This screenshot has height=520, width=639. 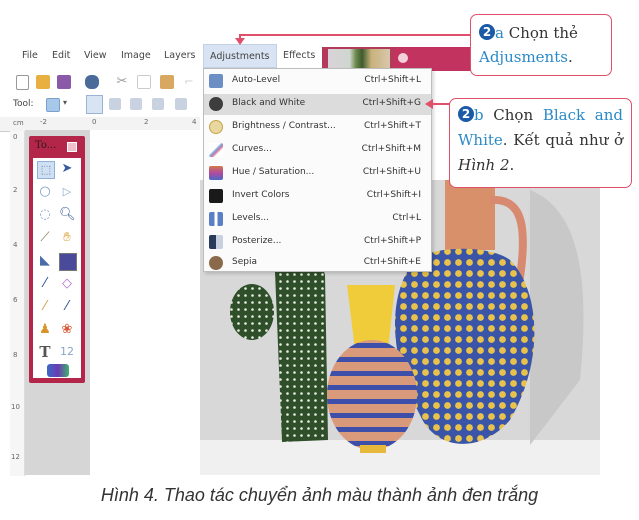 I want to click on menu-item-shortcut: Ctrl+Shift+L, so click(x=392, y=80).